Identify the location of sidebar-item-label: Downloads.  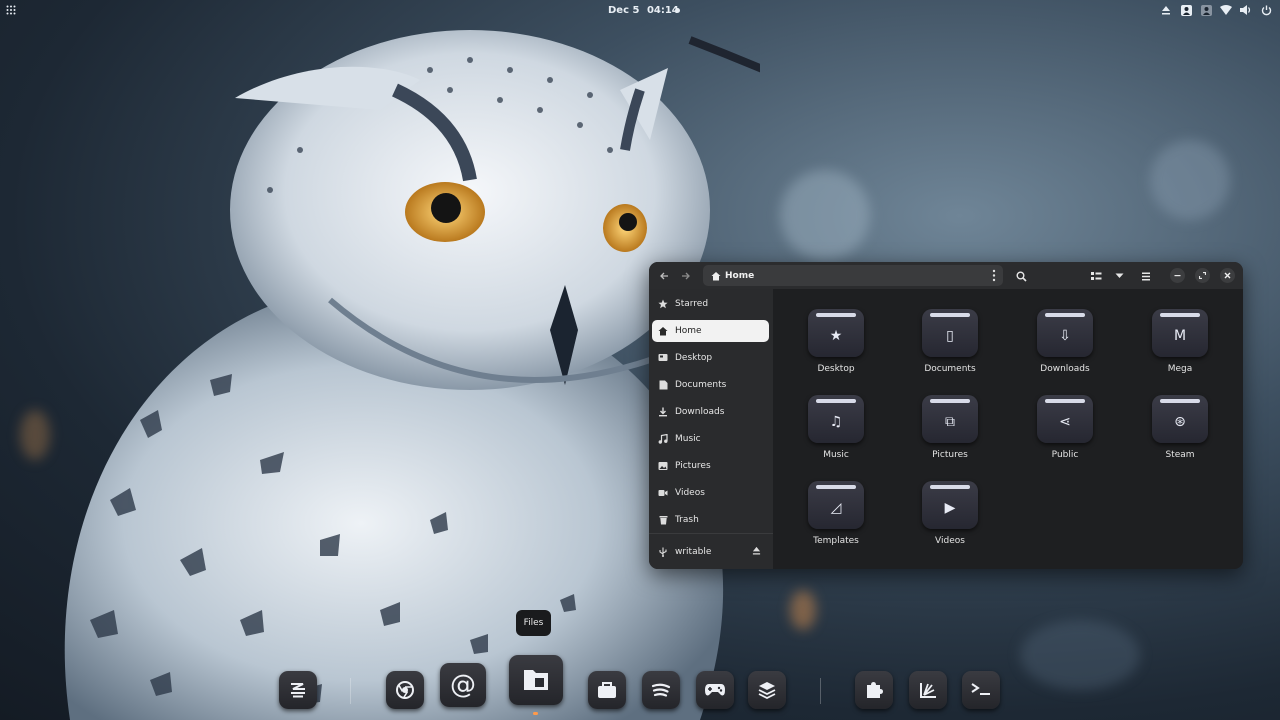
(700, 412).